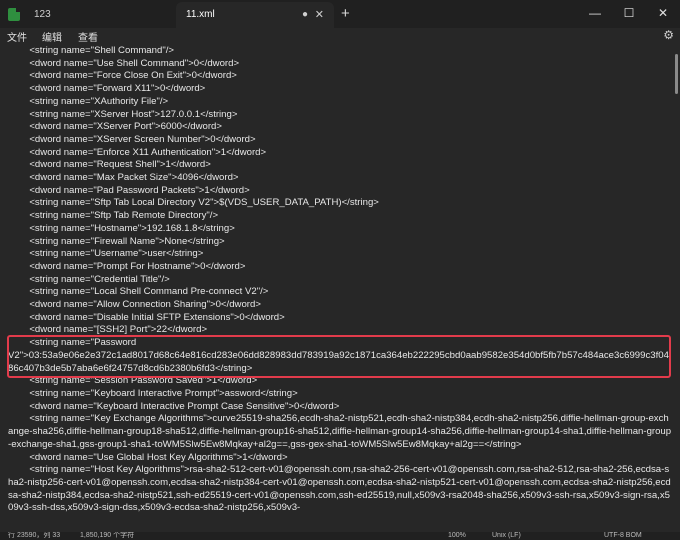 Image resolution: width=680 pixels, height=540 pixels. What do you see at coordinates (506, 536) in the screenshot?
I see `line-ending: Unix (LF)` at bounding box center [506, 536].